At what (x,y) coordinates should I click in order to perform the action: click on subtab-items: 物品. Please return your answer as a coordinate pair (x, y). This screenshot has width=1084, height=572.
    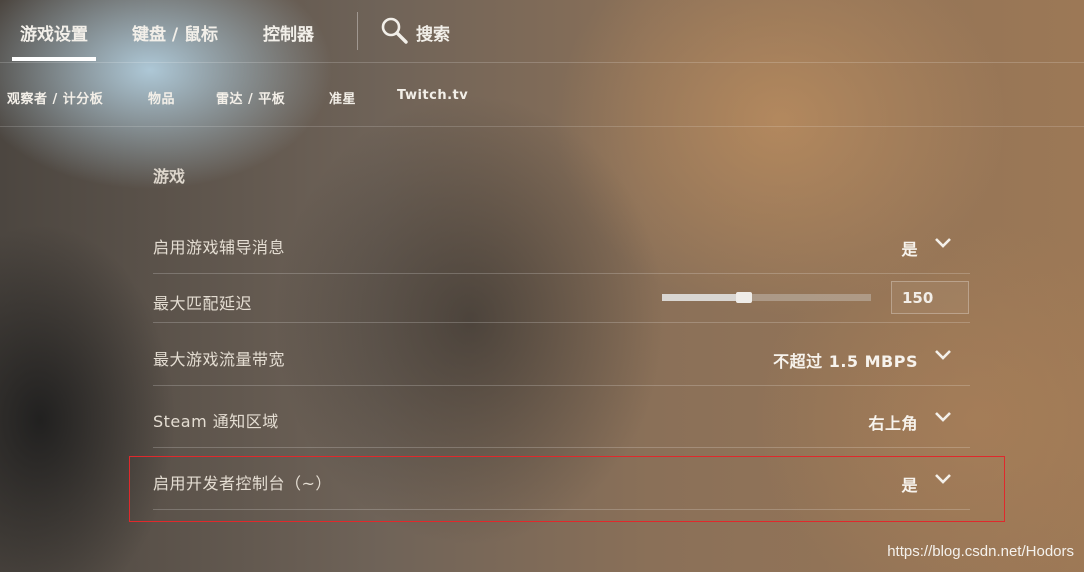
    Looking at the image, I should click on (161, 97).